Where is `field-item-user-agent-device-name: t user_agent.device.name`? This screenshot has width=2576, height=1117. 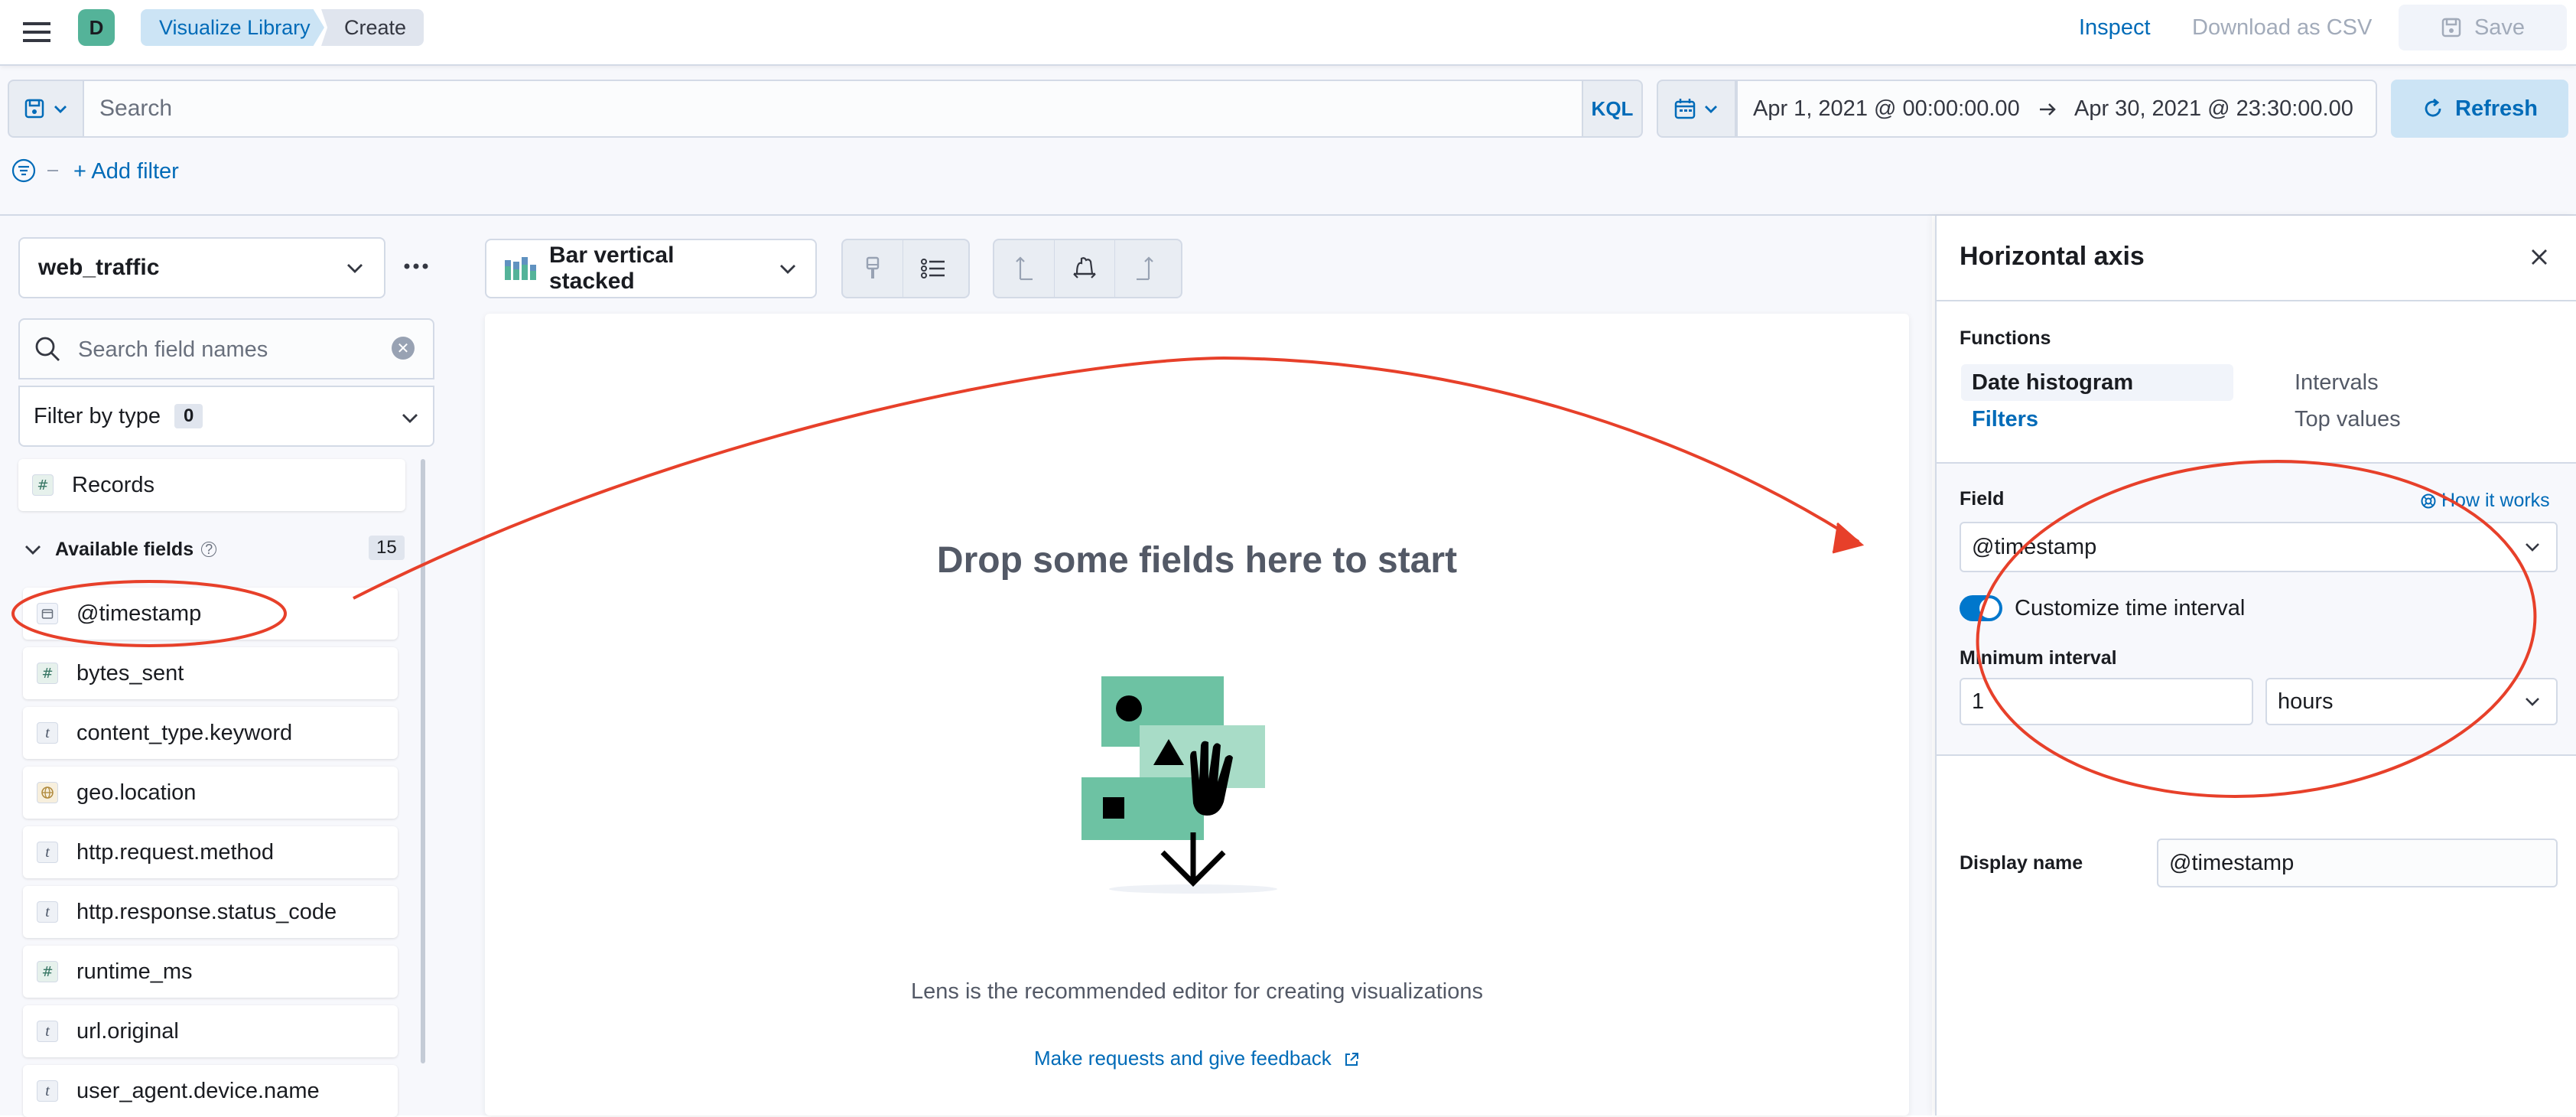 field-item-user-agent-device-name: t user_agent.device.name is located at coordinates (210, 1091).